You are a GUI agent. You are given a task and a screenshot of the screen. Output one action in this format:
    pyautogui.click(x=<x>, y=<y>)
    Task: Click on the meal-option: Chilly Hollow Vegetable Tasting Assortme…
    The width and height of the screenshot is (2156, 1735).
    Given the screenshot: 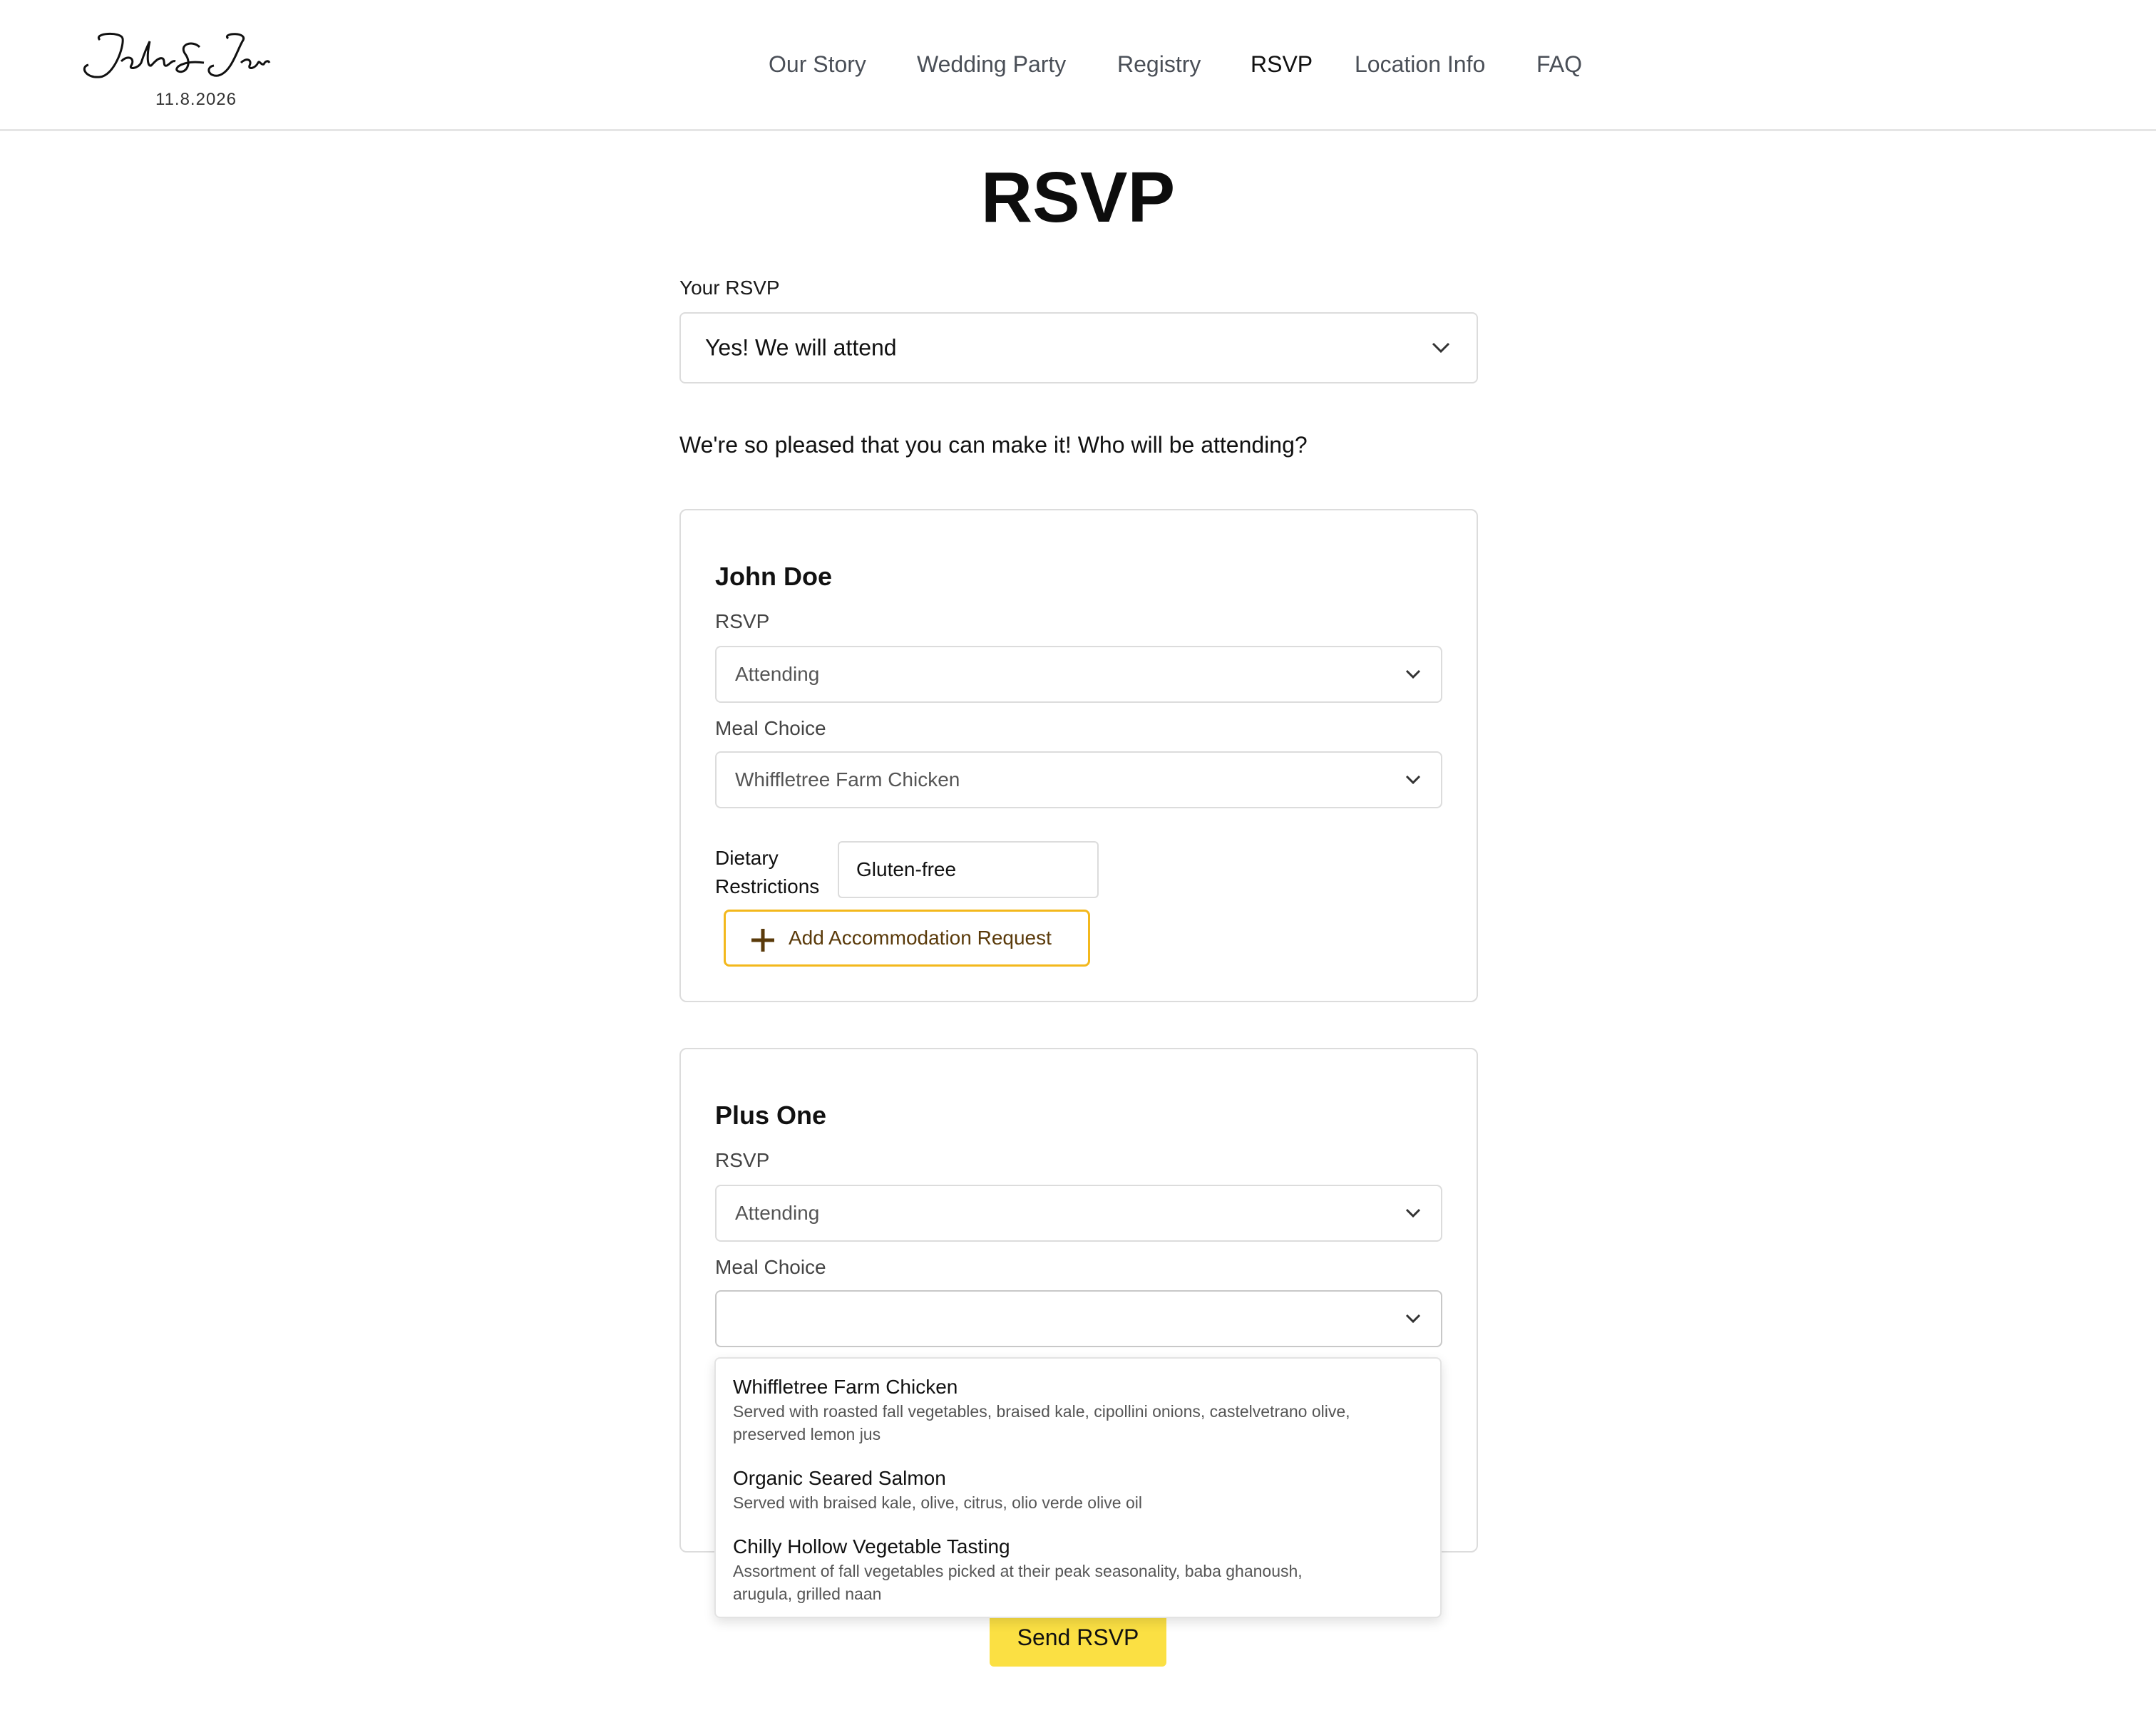 What is the action you would take?
    pyautogui.click(x=1078, y=1570)
    